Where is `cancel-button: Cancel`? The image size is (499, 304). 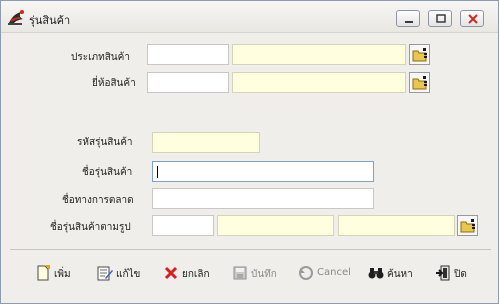 cancel-button: Cancel is located at coordinates (326, 274).